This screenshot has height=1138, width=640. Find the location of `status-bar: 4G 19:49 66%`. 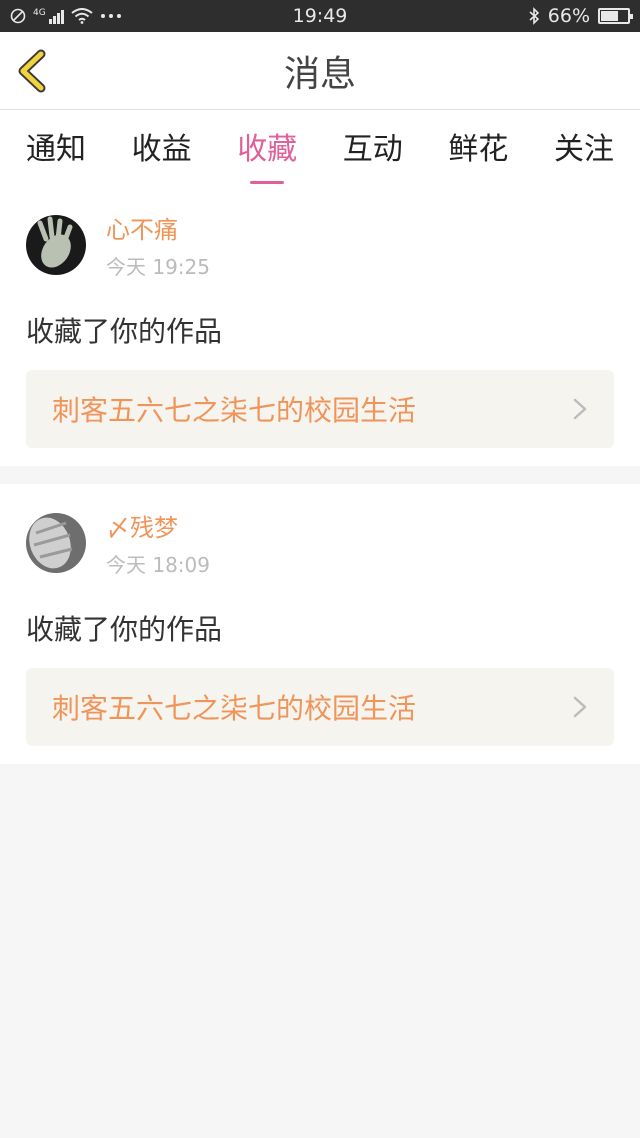

status-bar: 4G 19:49 66% is located at coordinates (320, 16).